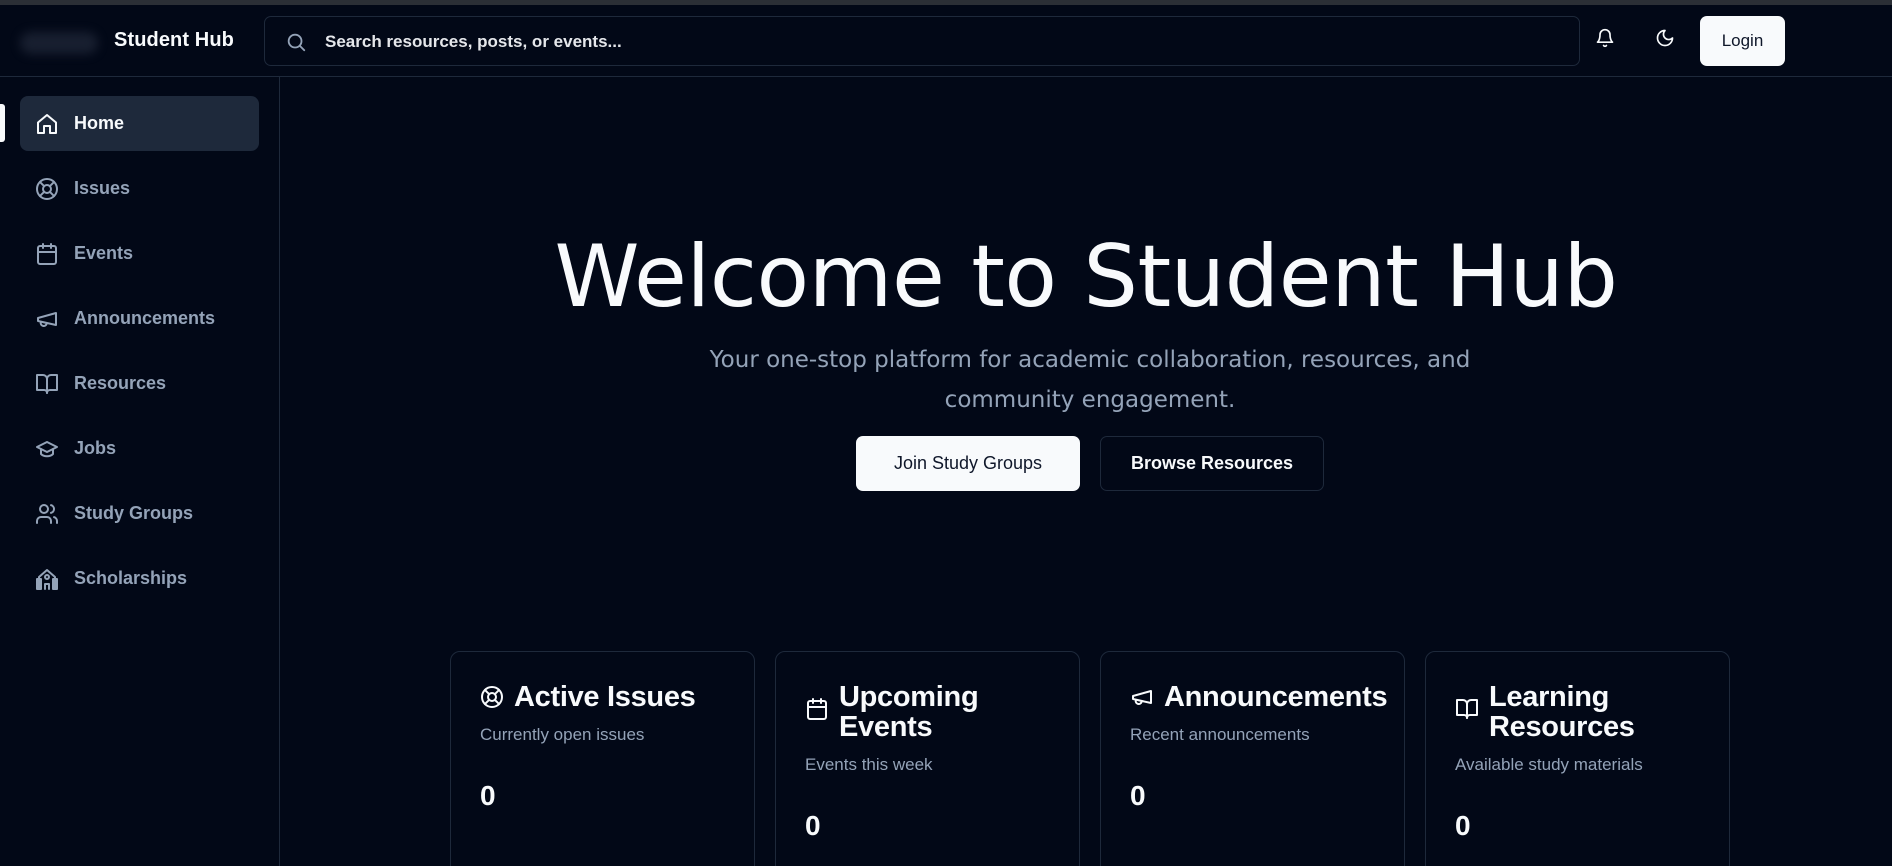 The width and height of the screenshot is (1892, 866). What do you see at coordinates (47, 514) in the screenshot?
I see `users-icon` at bounding box center [47, 514].